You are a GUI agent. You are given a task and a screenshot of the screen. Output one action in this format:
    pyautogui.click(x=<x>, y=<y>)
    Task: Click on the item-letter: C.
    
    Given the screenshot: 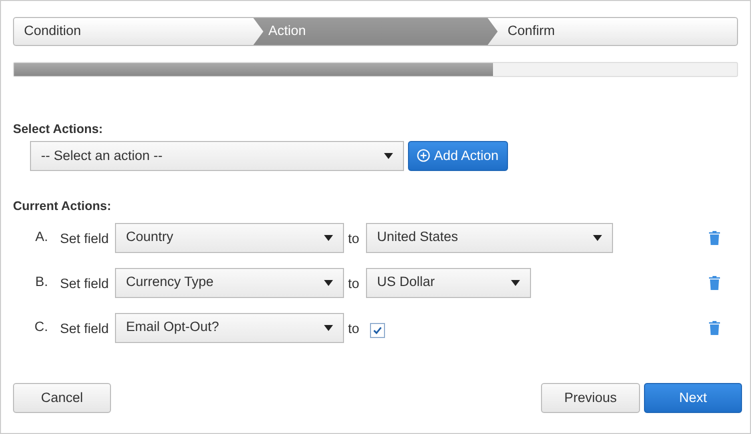 What is the action you would take?
    pyautogui.click(x=41, y=327)
    